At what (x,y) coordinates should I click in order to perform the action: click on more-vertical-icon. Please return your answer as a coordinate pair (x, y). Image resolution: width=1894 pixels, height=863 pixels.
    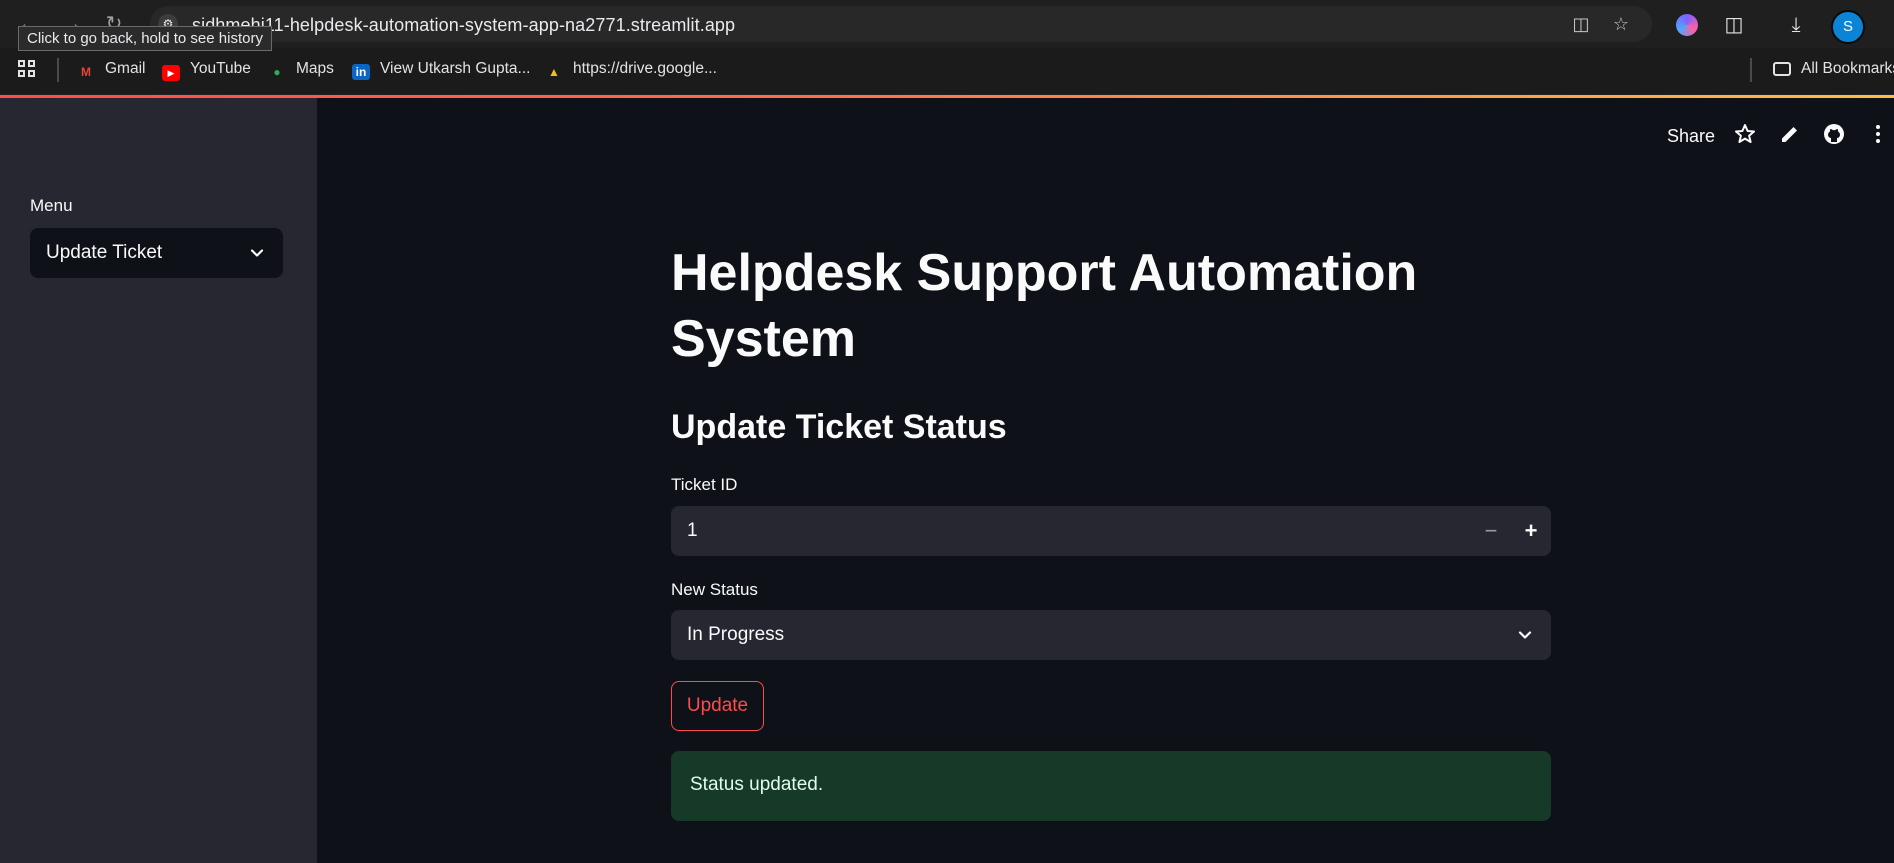
    Looking at the image, I should click on (1878, 134).